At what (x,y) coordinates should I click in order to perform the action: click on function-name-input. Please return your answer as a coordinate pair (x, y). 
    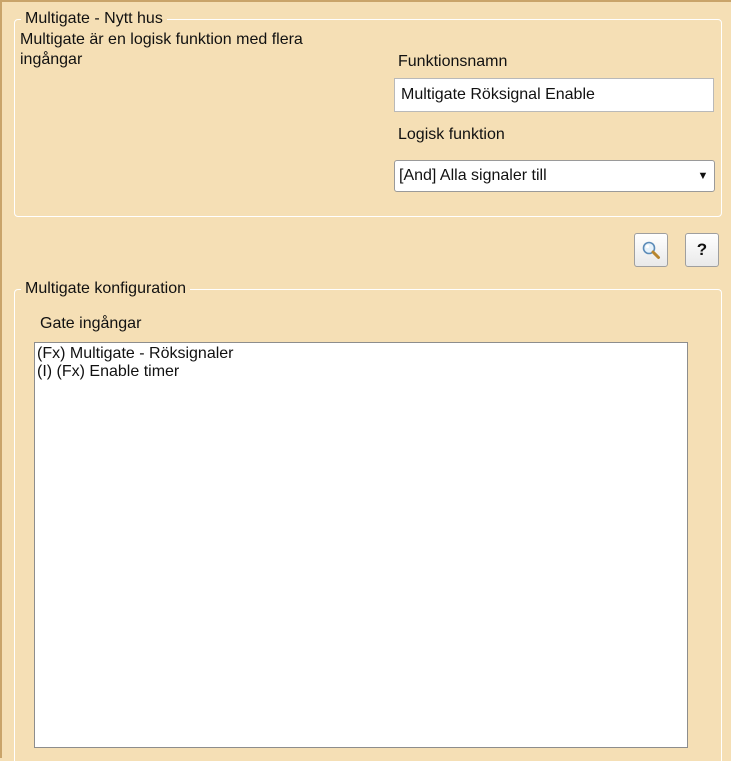
    Looking at the image, I should click on (554, 95).